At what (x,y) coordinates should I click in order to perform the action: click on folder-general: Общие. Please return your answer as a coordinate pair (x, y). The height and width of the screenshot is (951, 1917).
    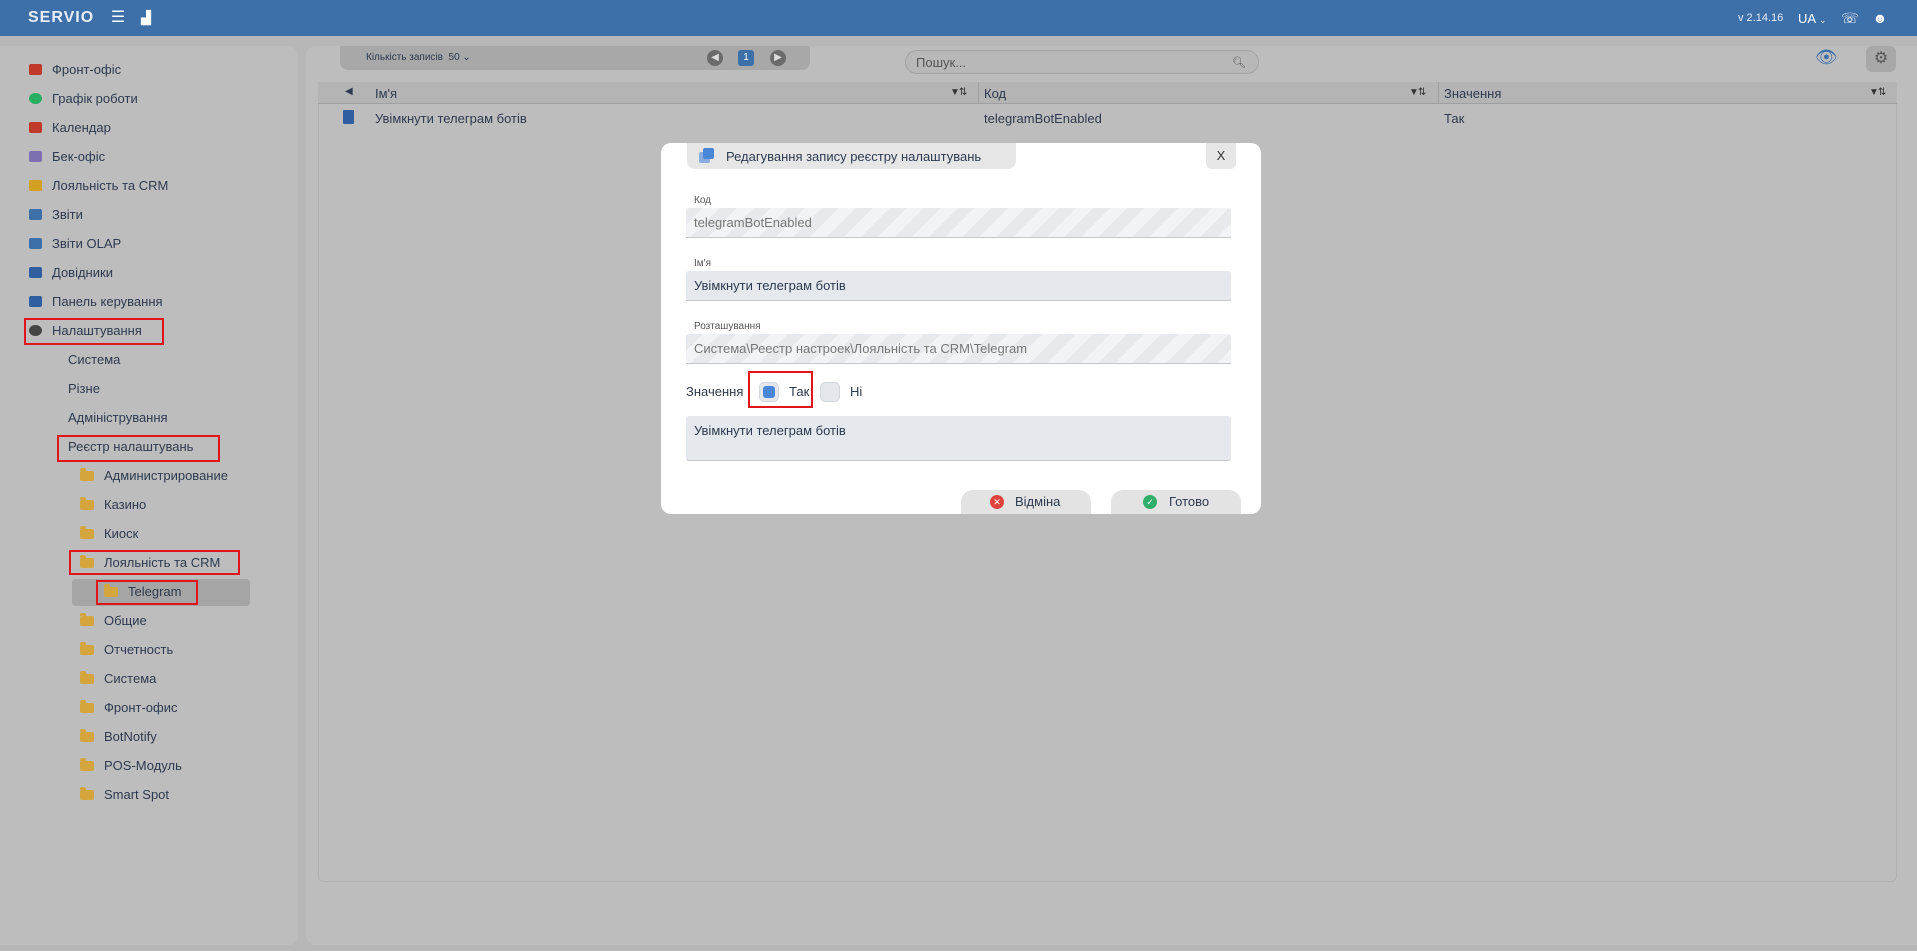
    Looking at the image, I should click on (113, 621).